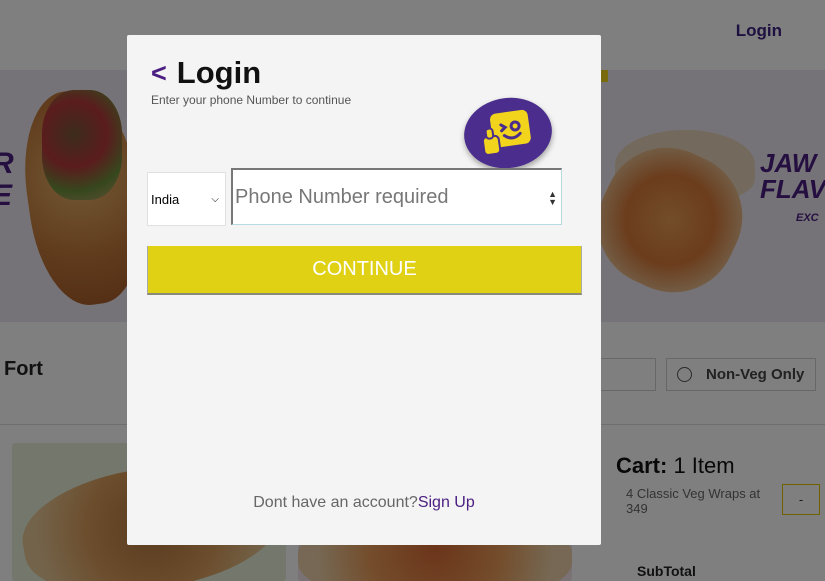  What do you see at coordinates (159, 73) in the screenshot?
I see `back-icon: <` at bounding box center [159, 73].